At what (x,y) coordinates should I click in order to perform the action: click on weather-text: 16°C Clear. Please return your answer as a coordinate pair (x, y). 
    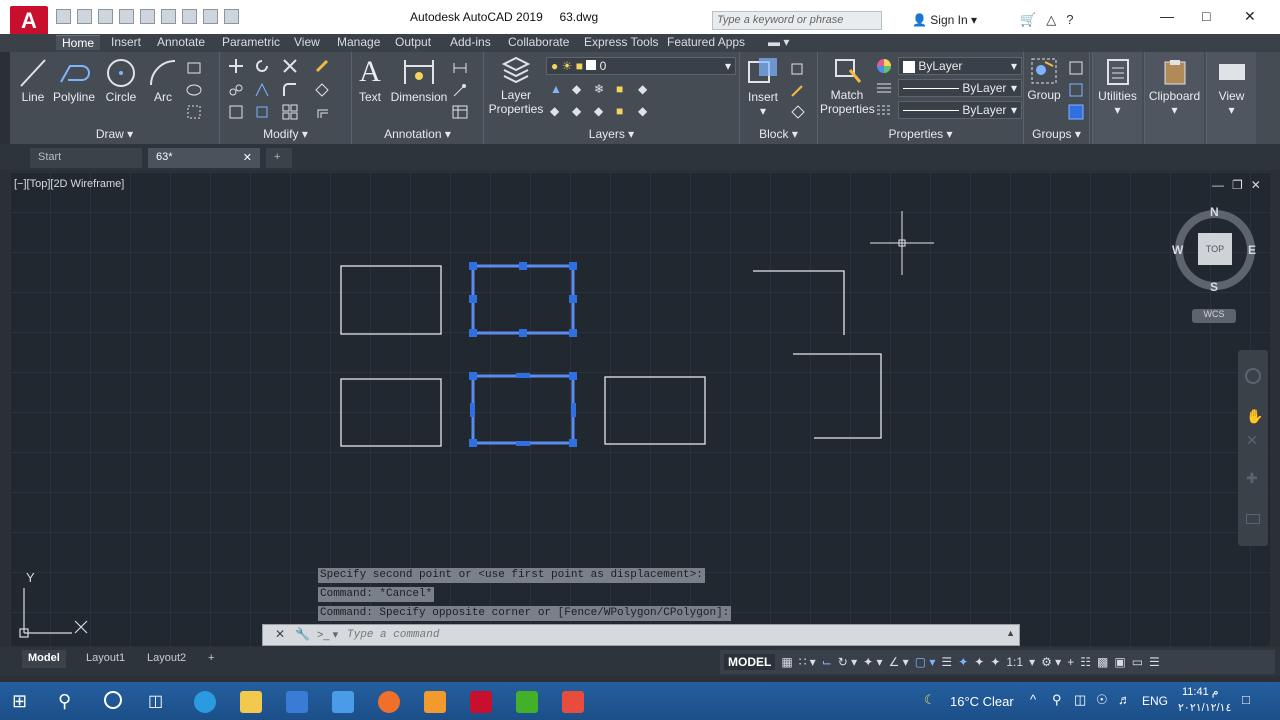
    Looking at the image, I should click on (982, 701).